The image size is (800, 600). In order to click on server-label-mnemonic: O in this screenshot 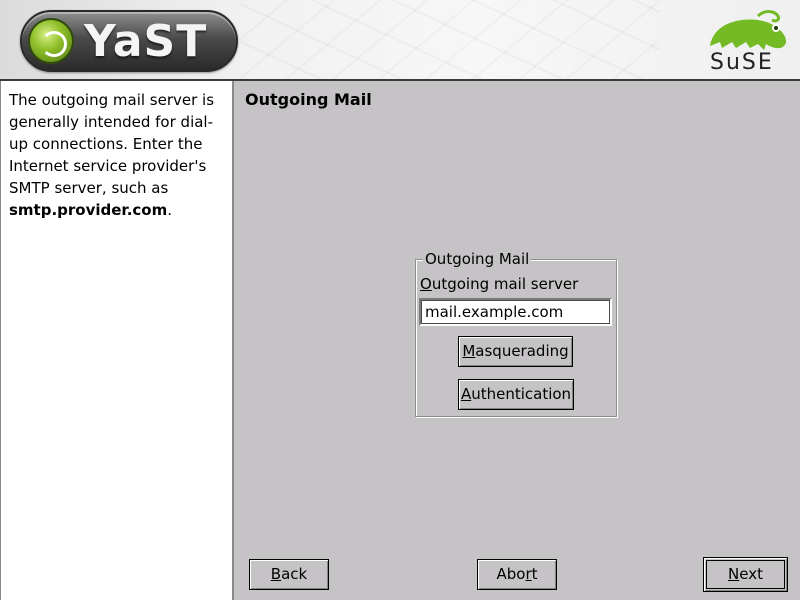, I will do `click(426, 284)`.